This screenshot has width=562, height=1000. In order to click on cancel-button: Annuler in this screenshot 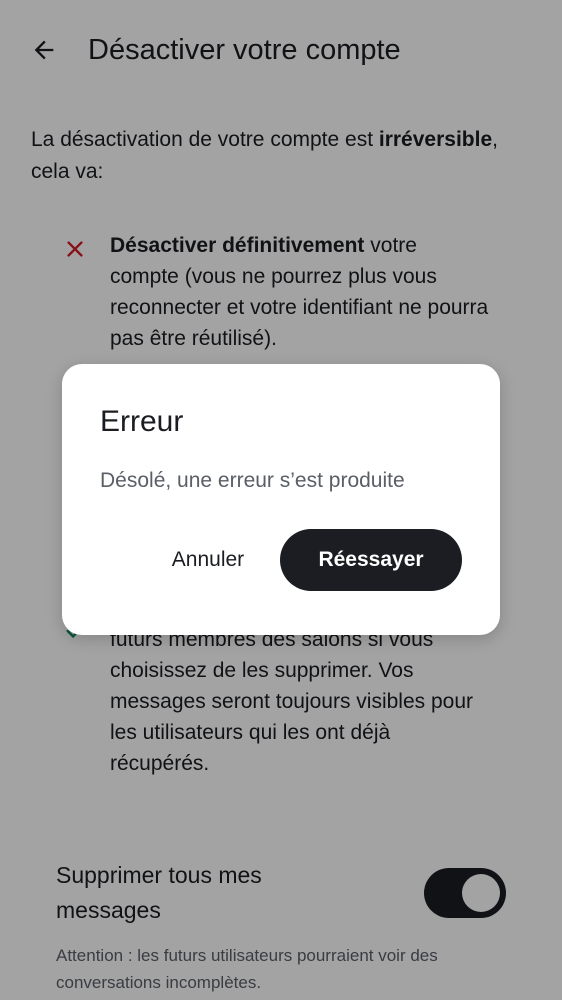, I will do `click(208, 560)`.